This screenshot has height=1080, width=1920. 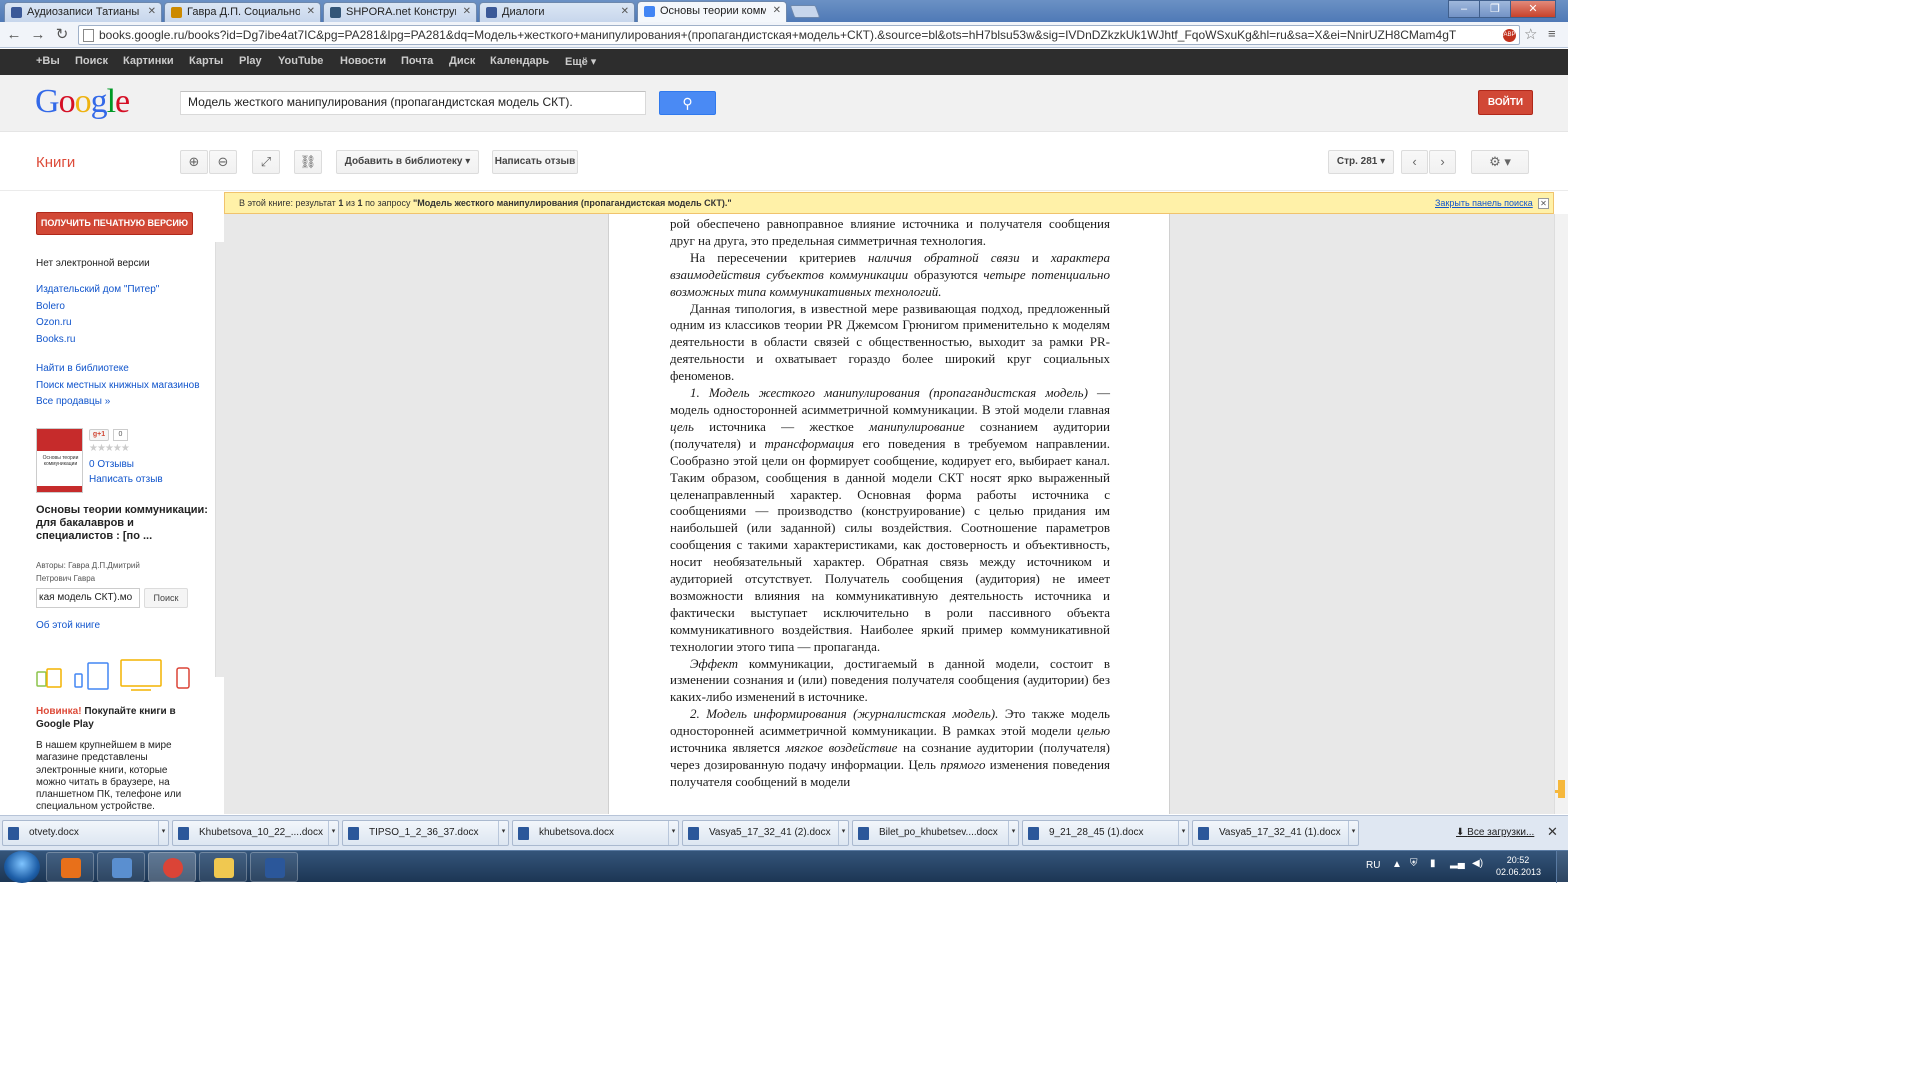 I want to click on gplus-button: g+1, so click(x=99, y=435).